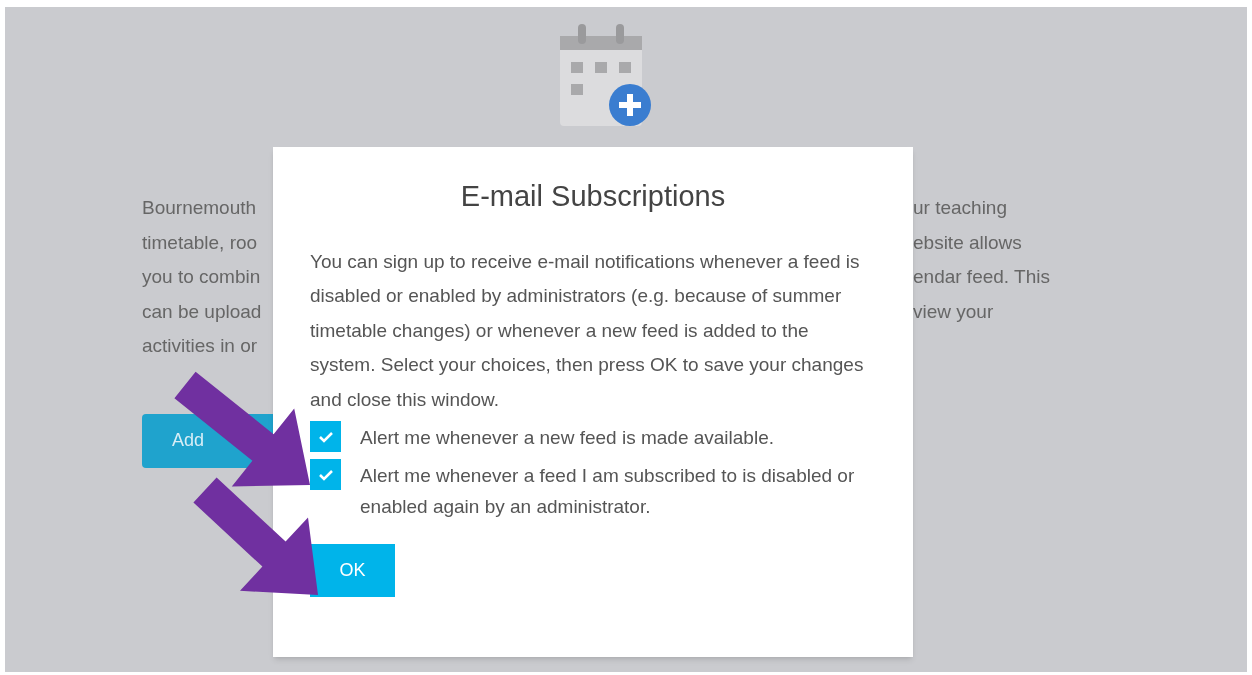 This screenshot has height=675, width=1252. I want to click on checkbox-label: Alert me whenever a feed I am subscribed to is disabled or enabled again by an administrator., so click(608, 491).